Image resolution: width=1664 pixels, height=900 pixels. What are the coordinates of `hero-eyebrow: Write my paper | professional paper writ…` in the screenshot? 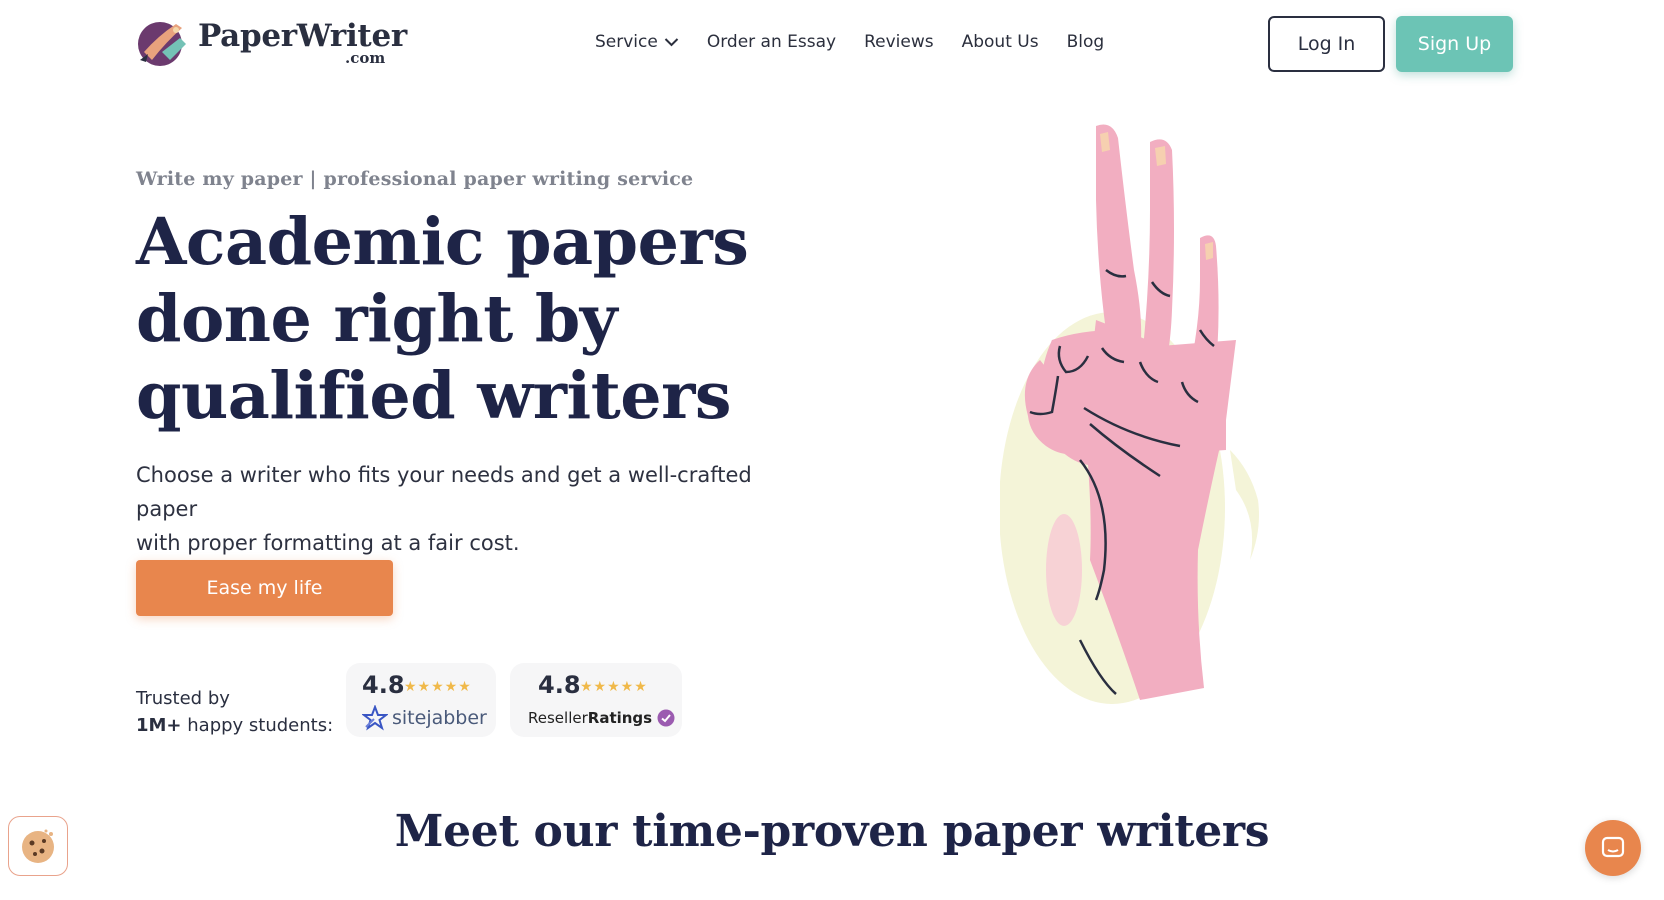 It's located at (415, 179).